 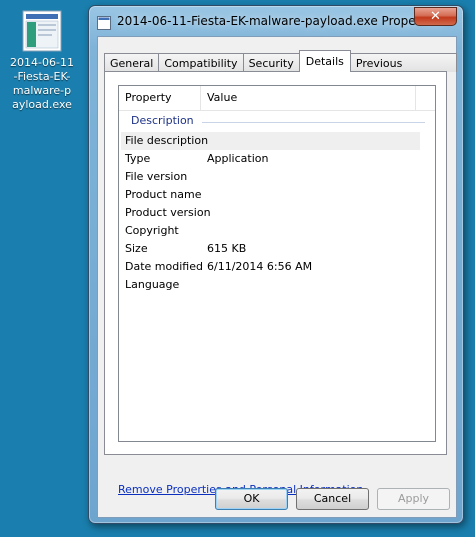 I want to click on exe-file-icon, so click(x=42, y=31).